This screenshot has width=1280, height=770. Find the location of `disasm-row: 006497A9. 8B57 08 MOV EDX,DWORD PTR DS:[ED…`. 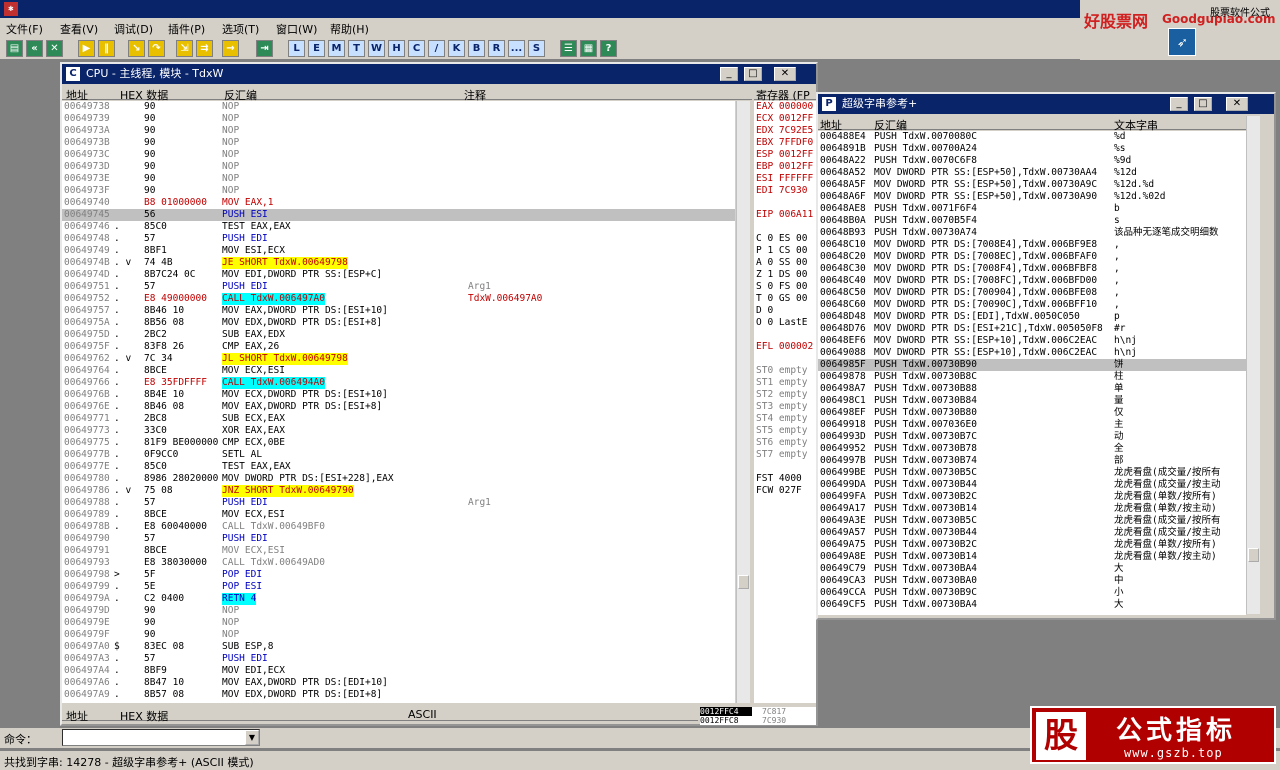

disasm-row: 006497A9. 8B57 08 MOV EDX,DWORD PTR DS:[ED… is located at coordinates (398, 695).